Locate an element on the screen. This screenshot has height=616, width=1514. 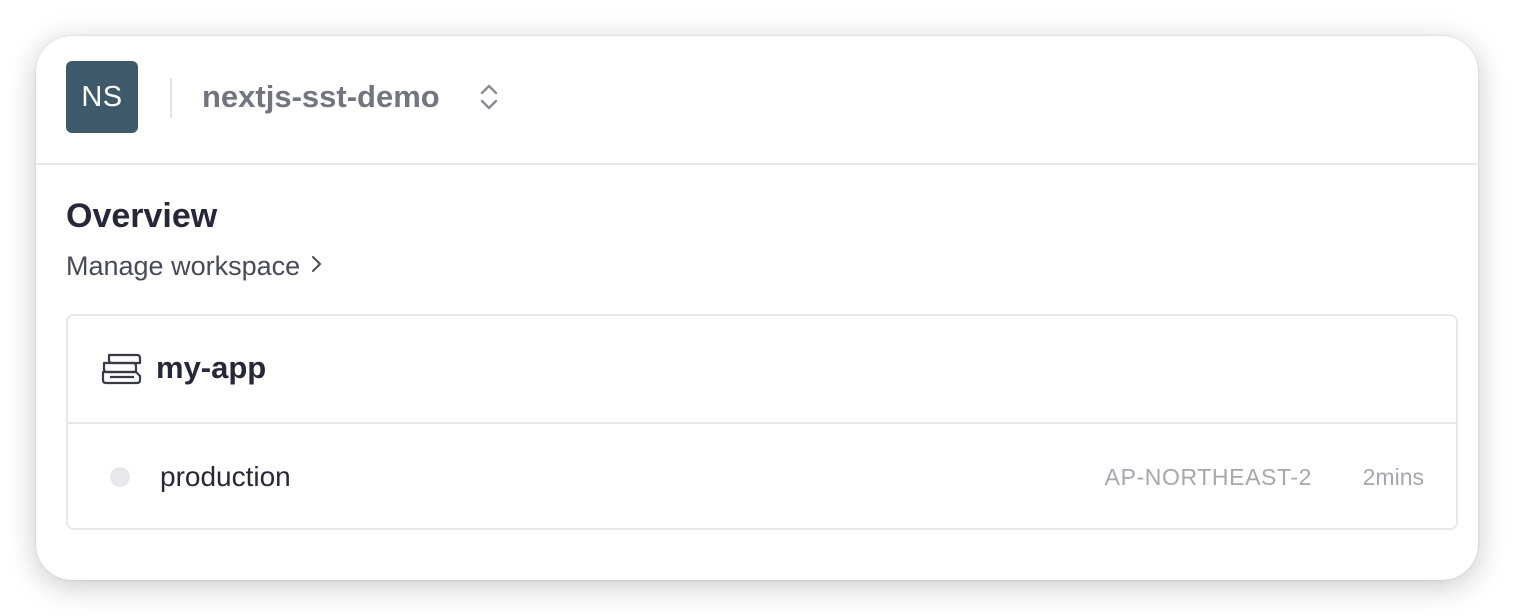
workspace-initials: NS is located at coordinates (102, 96).